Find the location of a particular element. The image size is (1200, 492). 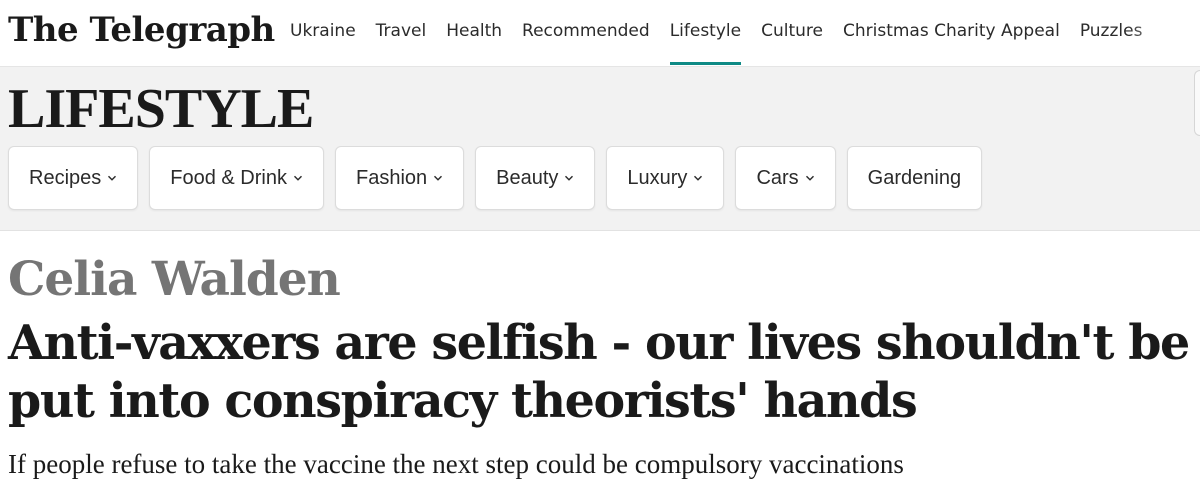

subnav-cars: Cars is located at coordinates (785, 178).